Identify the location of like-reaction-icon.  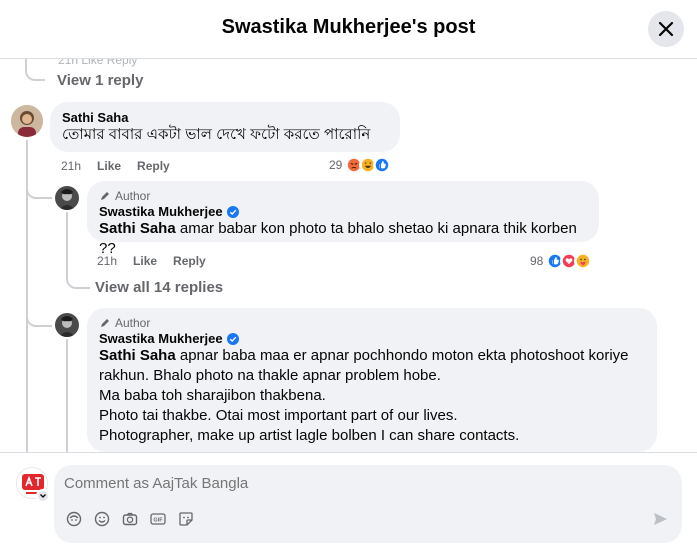
(382, 165).